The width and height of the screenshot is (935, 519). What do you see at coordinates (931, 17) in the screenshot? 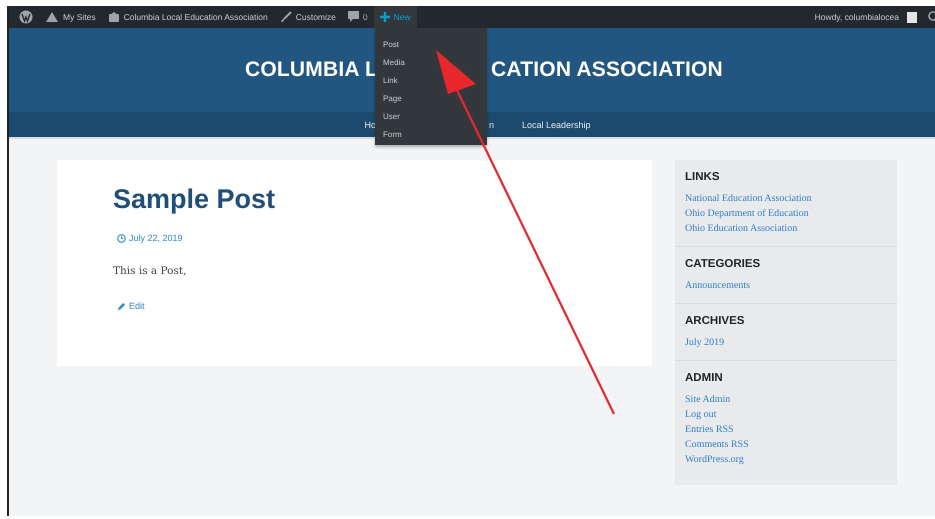
I see `search-icon` at bounding box center [931, 17].